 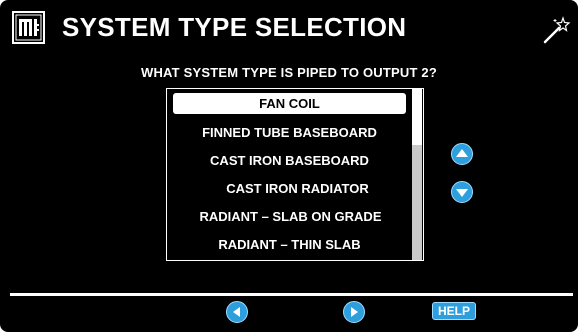 What do you see at coordinates (417, 174) in the screenshot?
I see `list-scrollbar` at bounding box center [417, 174].